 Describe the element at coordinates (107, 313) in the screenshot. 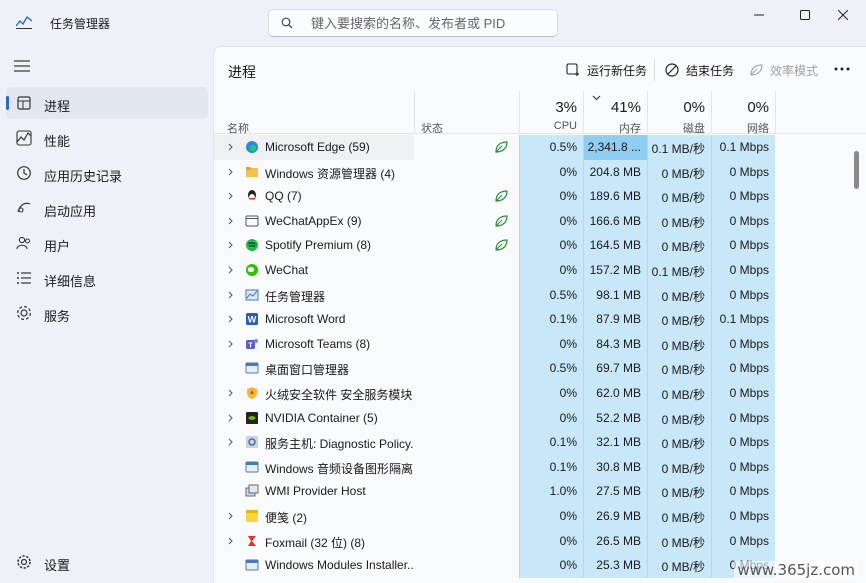

I see `sidebar-item-services: 服务` at that location.